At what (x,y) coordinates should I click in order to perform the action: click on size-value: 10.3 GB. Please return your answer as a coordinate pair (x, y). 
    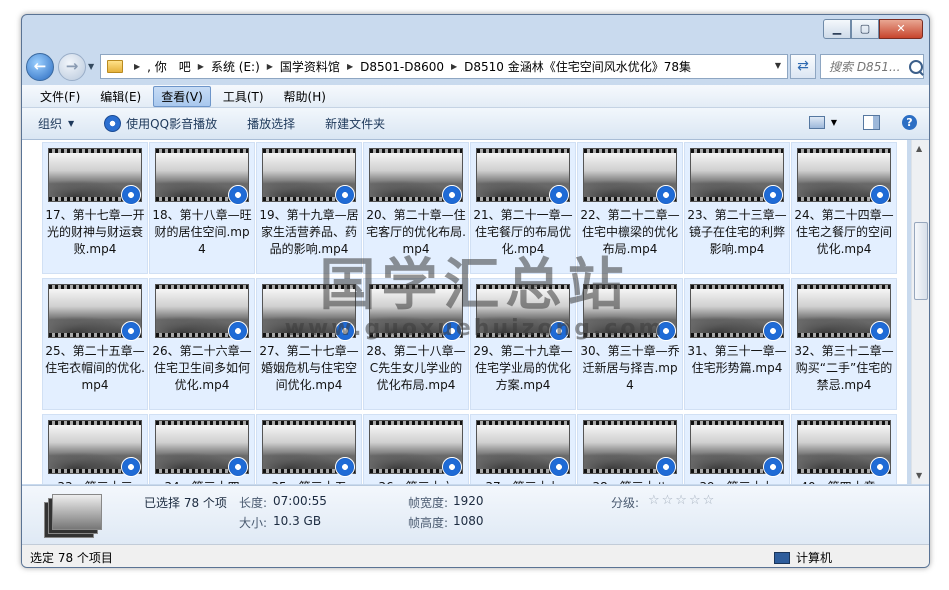
    Looking at the image, I should click on (297, 521).